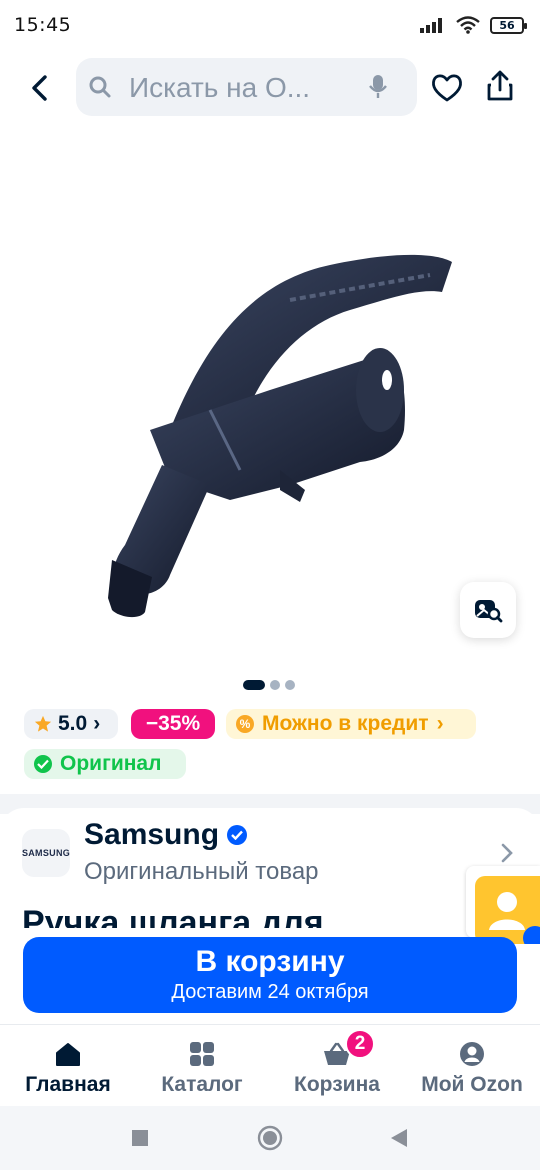  I want to click on discount-value: −35%, so click(173, 723).